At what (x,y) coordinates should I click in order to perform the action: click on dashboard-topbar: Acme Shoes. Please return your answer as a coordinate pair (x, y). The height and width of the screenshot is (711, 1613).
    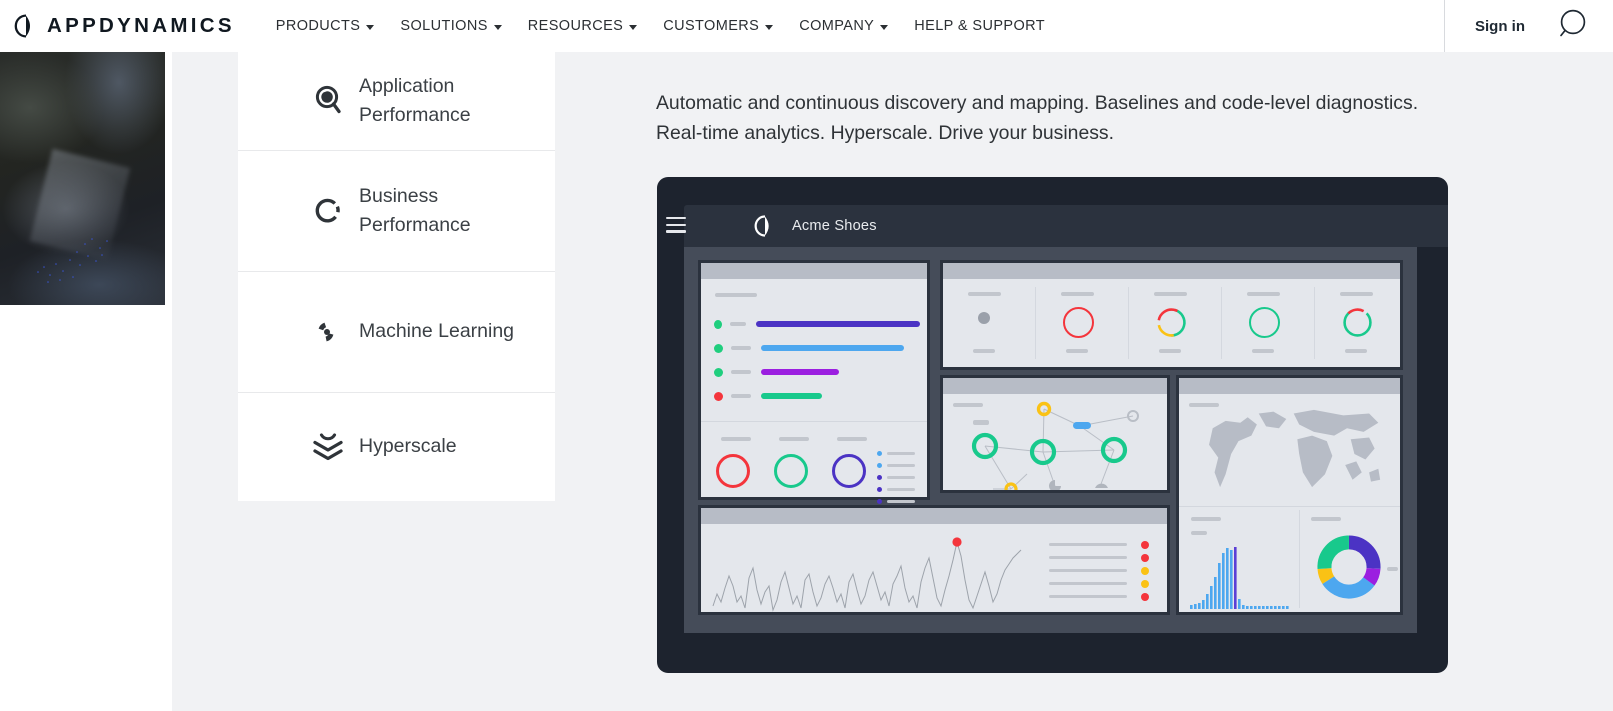
    Looking at the image, I should click on (1057, 226).